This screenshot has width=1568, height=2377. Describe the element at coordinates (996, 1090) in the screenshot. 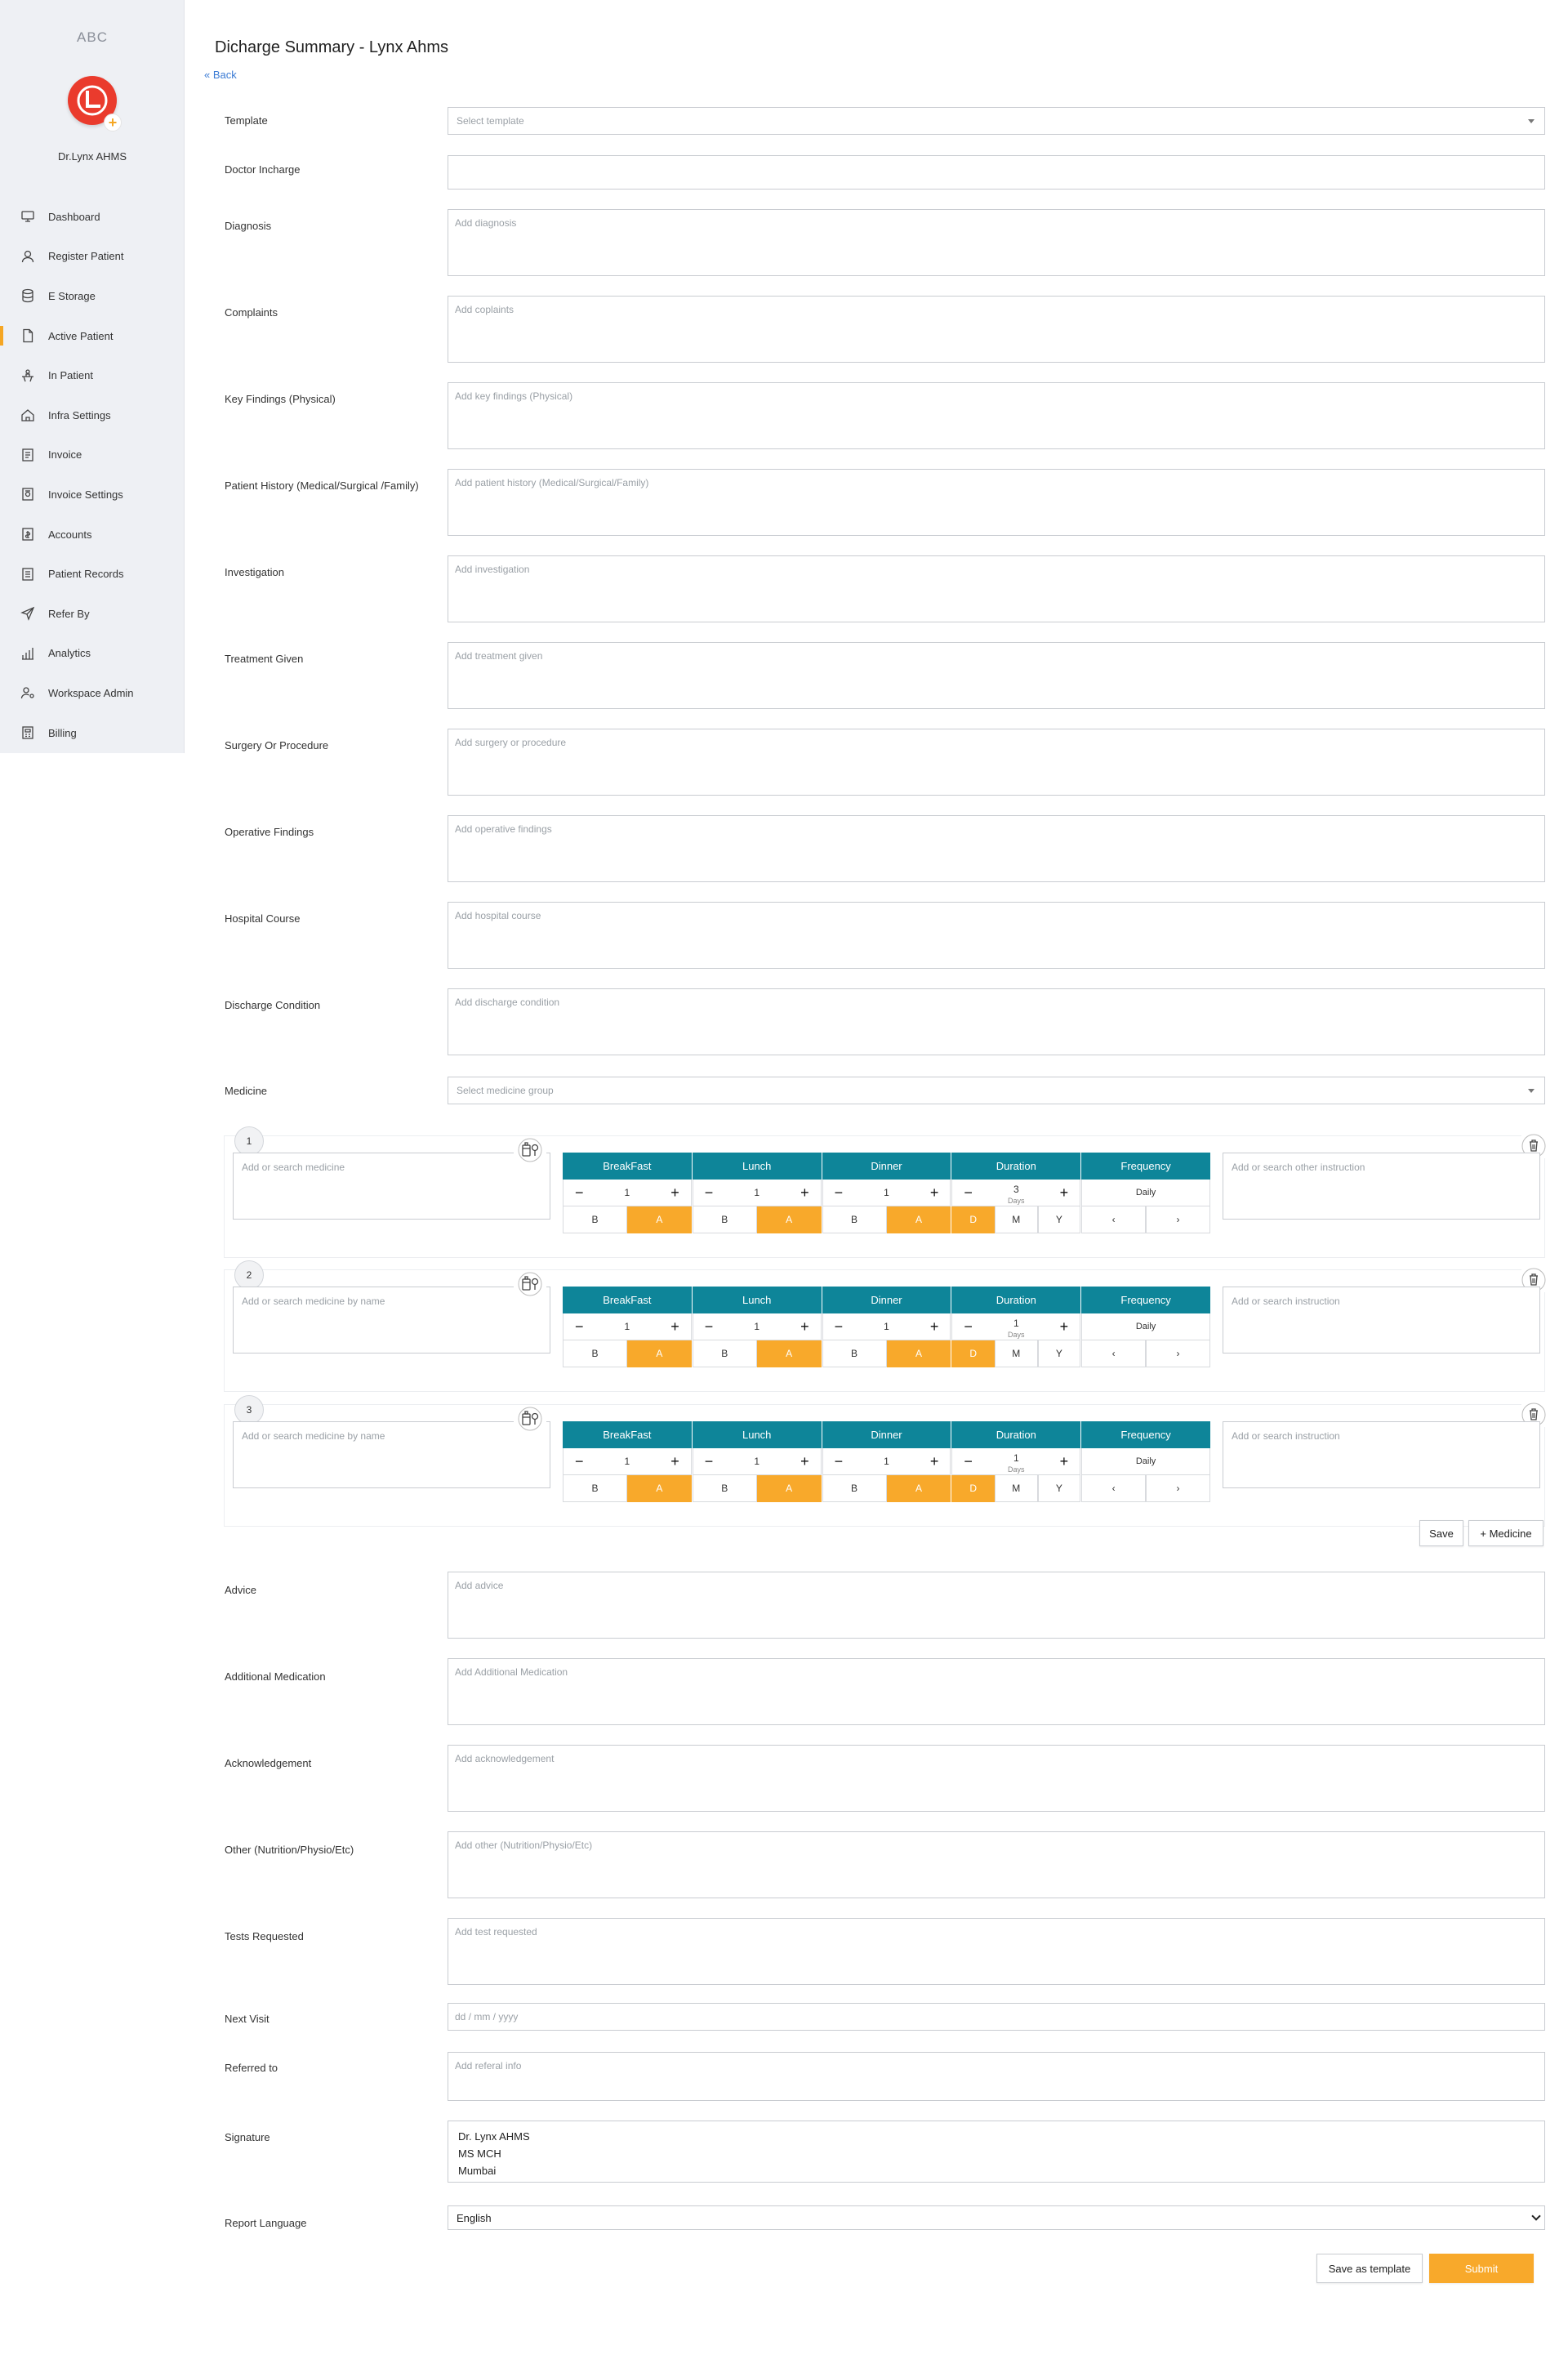

I see `medicine-select: Select medicine group` at that location.